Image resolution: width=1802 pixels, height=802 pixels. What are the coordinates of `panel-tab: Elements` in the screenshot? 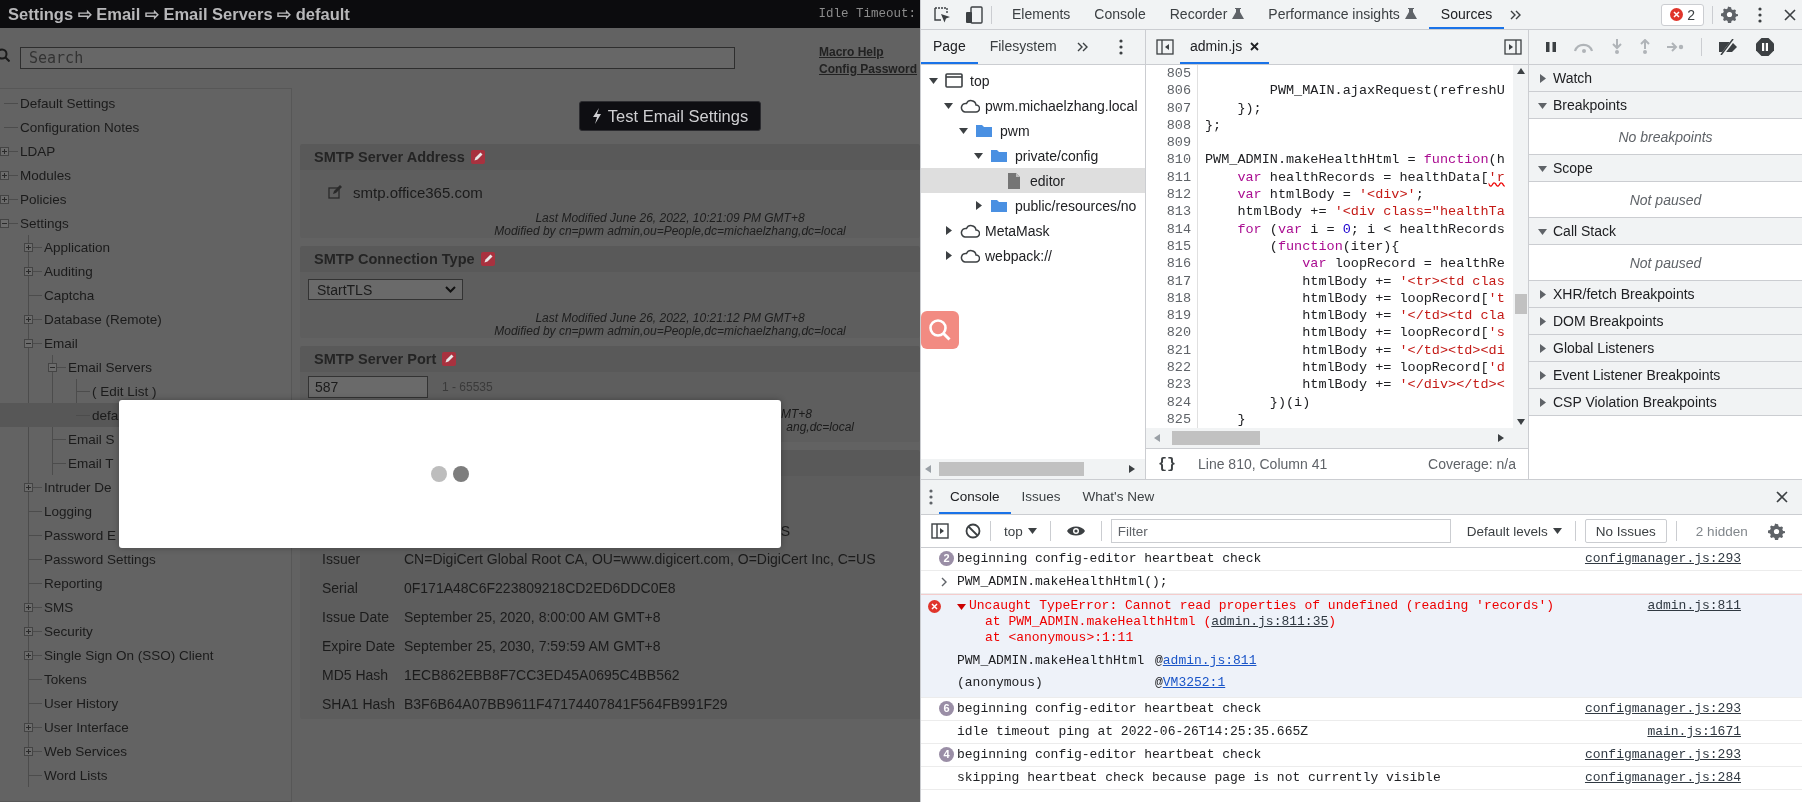 It's located at (1041, 14).